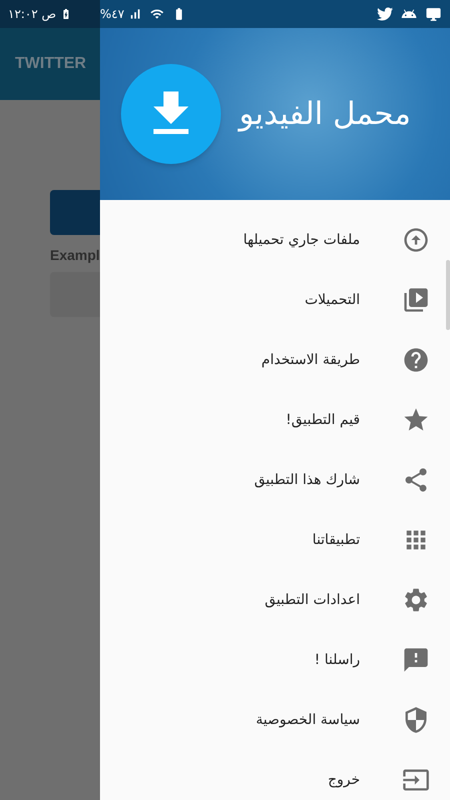  What do you see at coordinates (308, 720) in the screenshot?
I see `menu-item-label: سياسة الخصوصية` at bounding box center [308, 720].